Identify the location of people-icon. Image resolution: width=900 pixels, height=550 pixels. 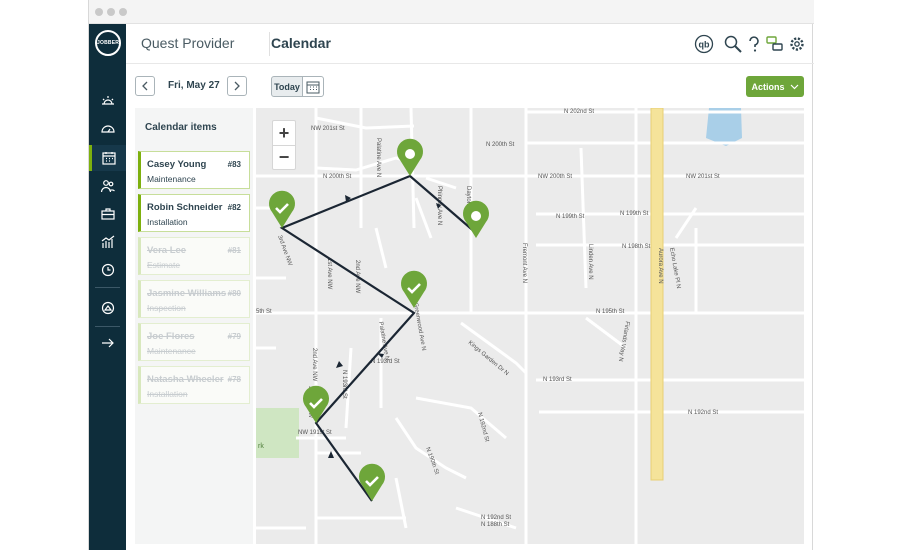
(107, 186).